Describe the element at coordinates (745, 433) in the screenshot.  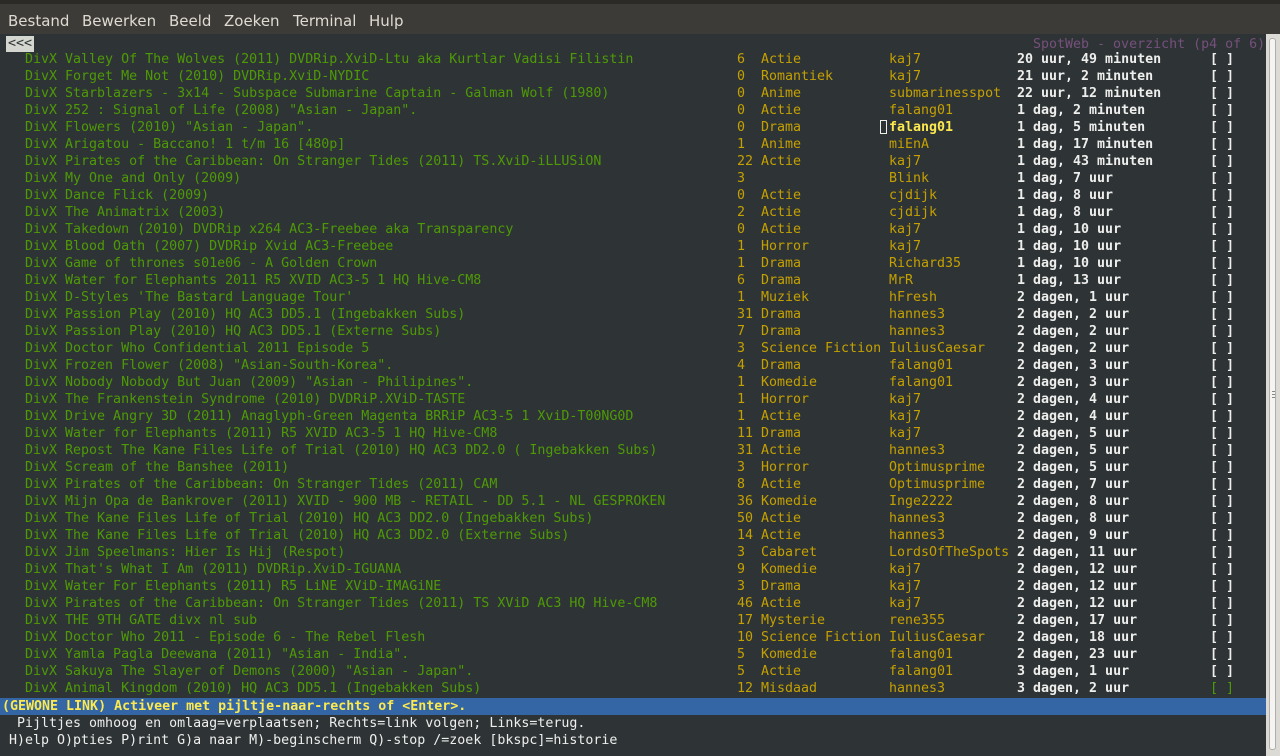
I see `comment-count: 11` at that location.